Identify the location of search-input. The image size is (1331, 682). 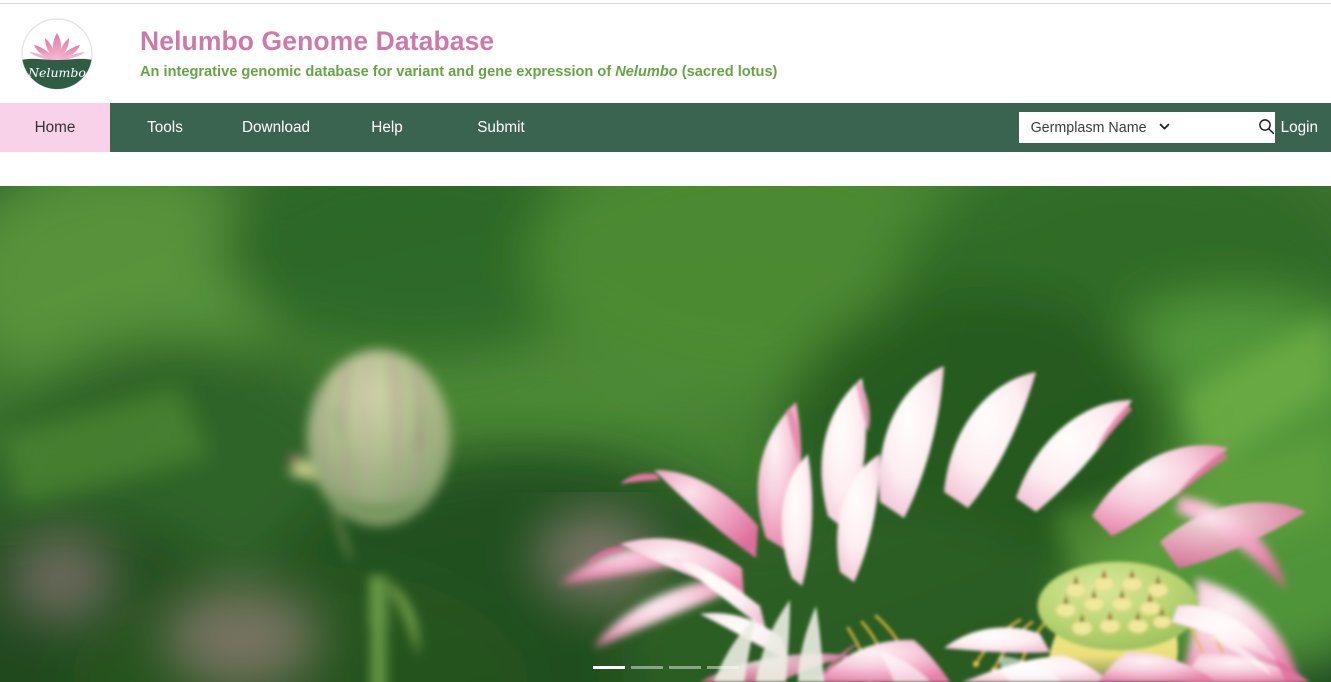
(1213, 127).